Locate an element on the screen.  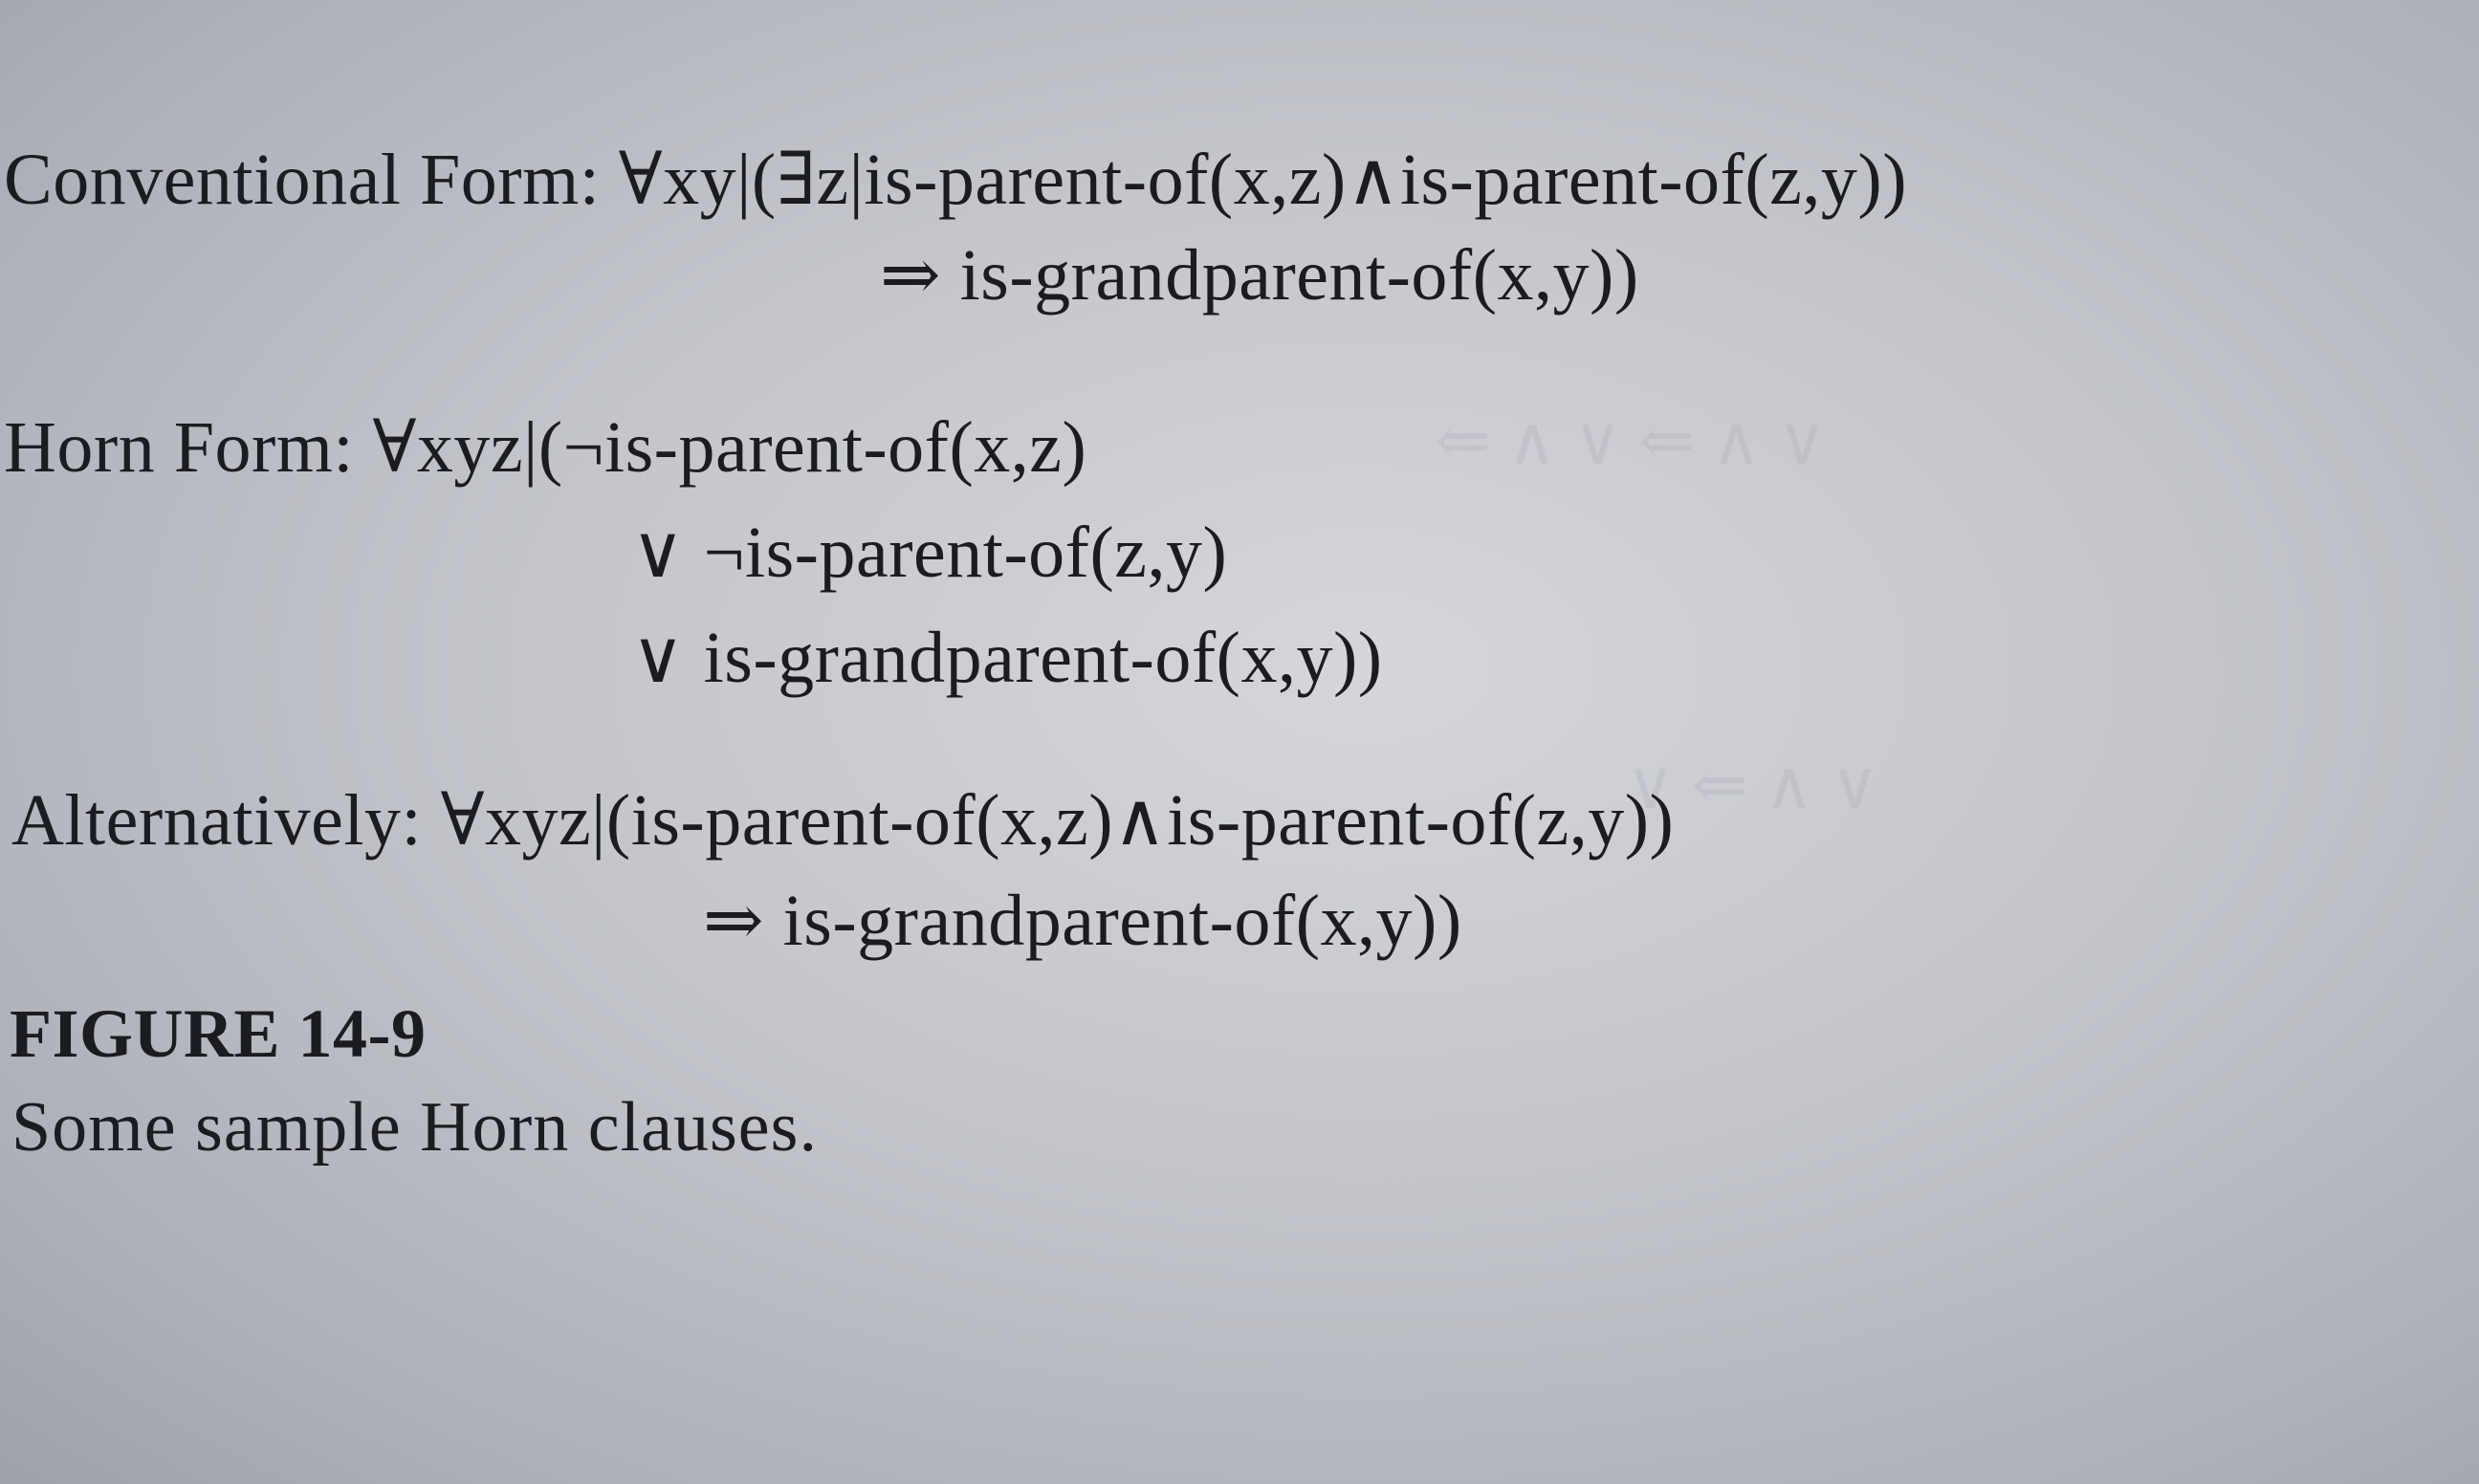
bleed-through-text: ∨ ∧ ⇒ ∨ ∧ ⇒ is located at coordinates (1631, 442).